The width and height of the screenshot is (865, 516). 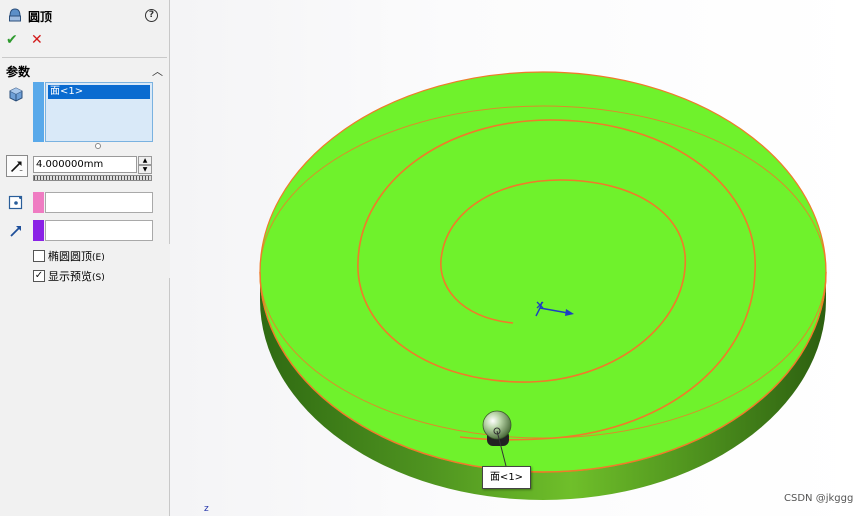 What do you see at coordinates (76, 276) in the screenshot?
I see `show-preview-label: 显示预览(S)` at bounding box center [76, 276].